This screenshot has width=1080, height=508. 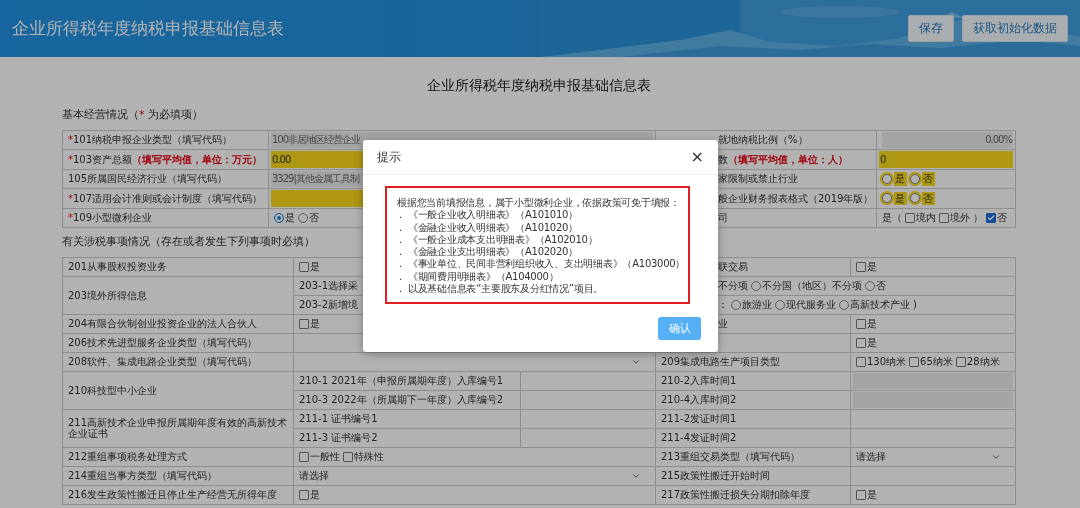 I want to click on cell-text: ：, so click(x=723, y=305).